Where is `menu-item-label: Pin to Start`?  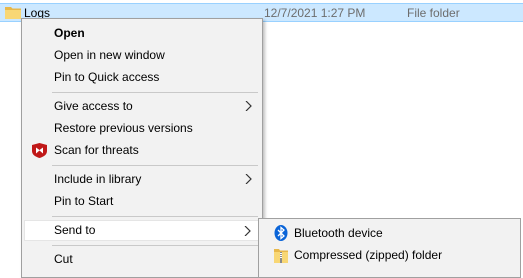 menu-item-label: Pin to Start is located at coordinates (84, 201).